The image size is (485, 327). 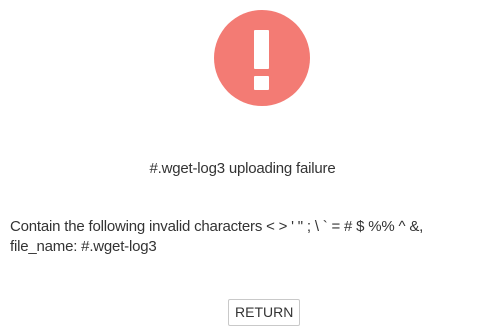 I want to click on exclamation-icon, so click(x=262, y=58).